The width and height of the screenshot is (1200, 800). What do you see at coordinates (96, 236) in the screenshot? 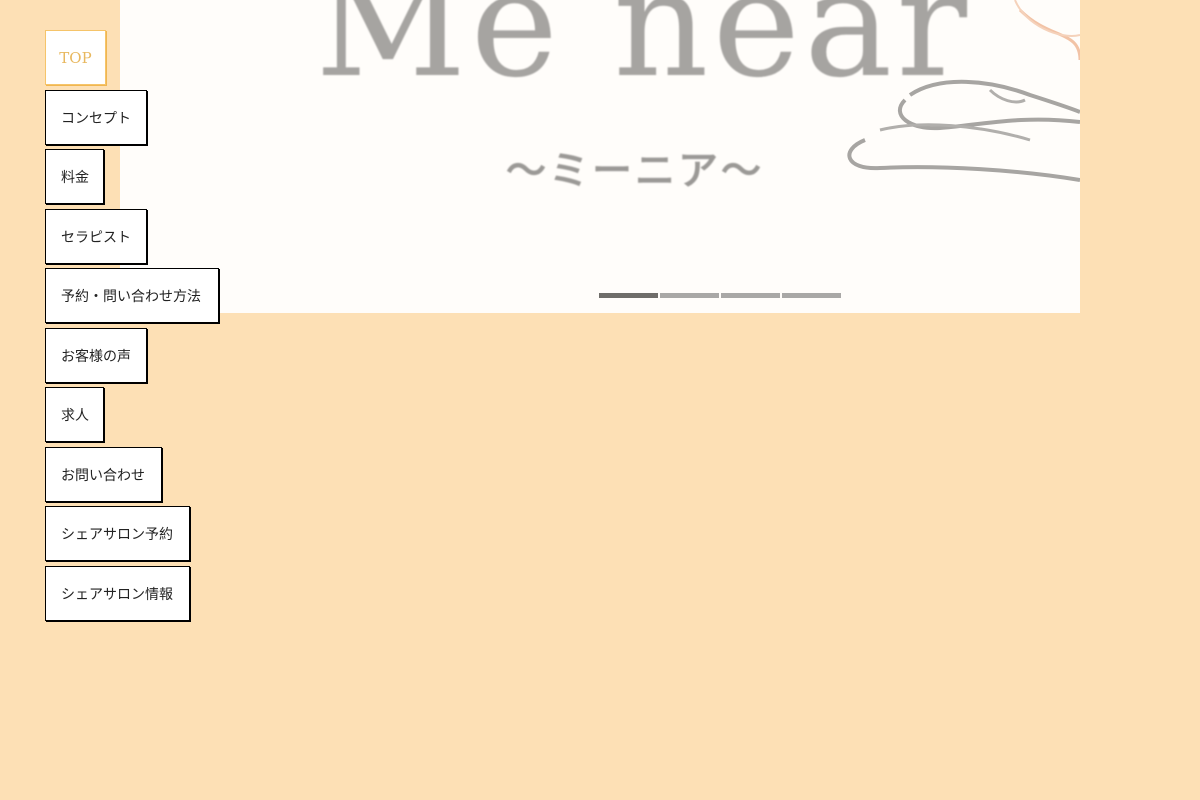
I see `nav-item-therapists: セラピスト` at bounding box center [96, 236].